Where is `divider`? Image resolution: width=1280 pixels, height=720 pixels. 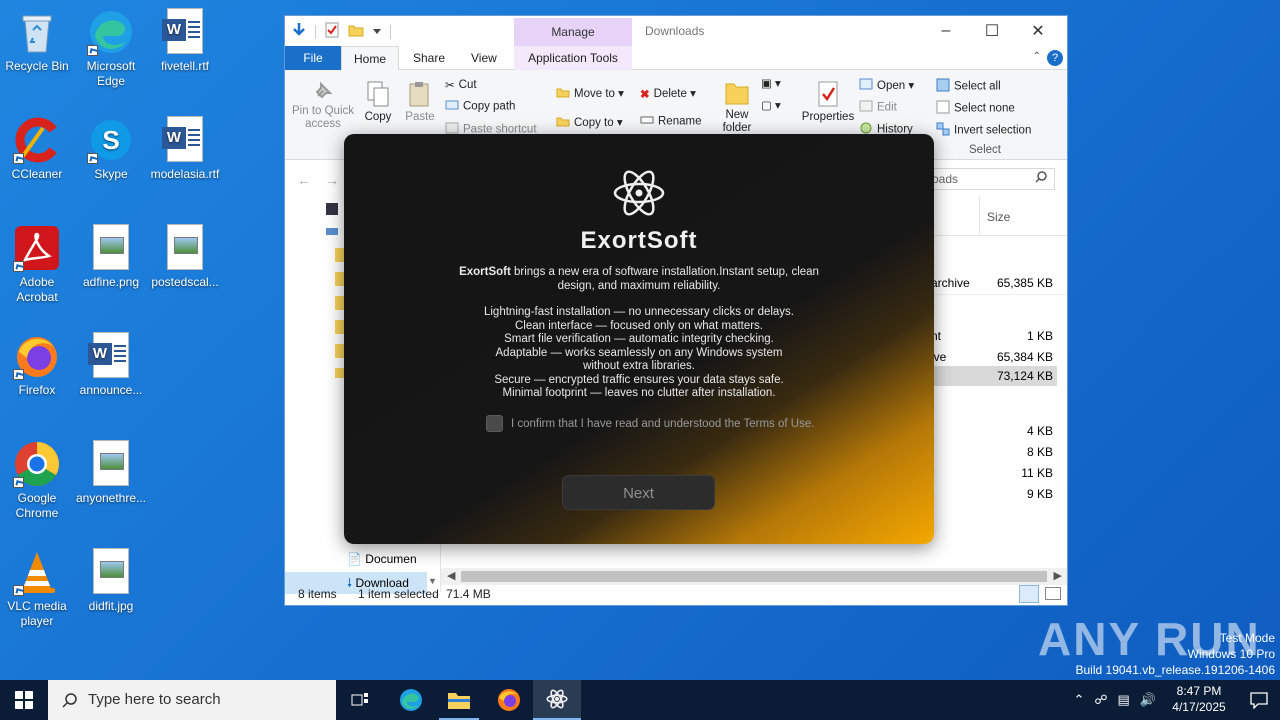
divider is located at coordinates (390, 31).